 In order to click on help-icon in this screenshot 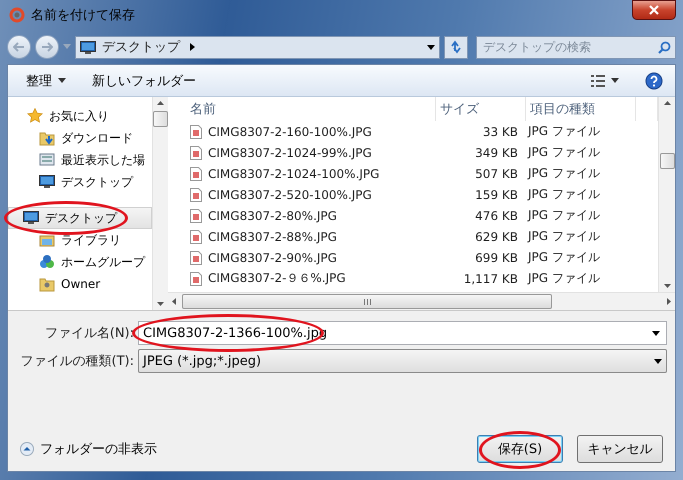, I will do `click(654, 81)`.